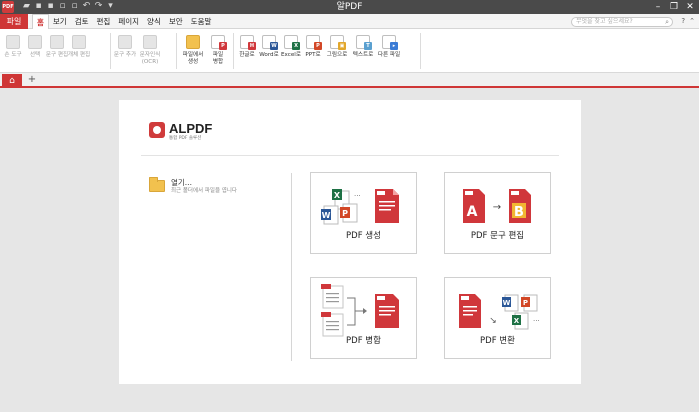  What do you see at coordinates (150, 51) in the screenshot?
I see `ocr-button: 문자인식 (OCR)` at bounding box center [150, 51].